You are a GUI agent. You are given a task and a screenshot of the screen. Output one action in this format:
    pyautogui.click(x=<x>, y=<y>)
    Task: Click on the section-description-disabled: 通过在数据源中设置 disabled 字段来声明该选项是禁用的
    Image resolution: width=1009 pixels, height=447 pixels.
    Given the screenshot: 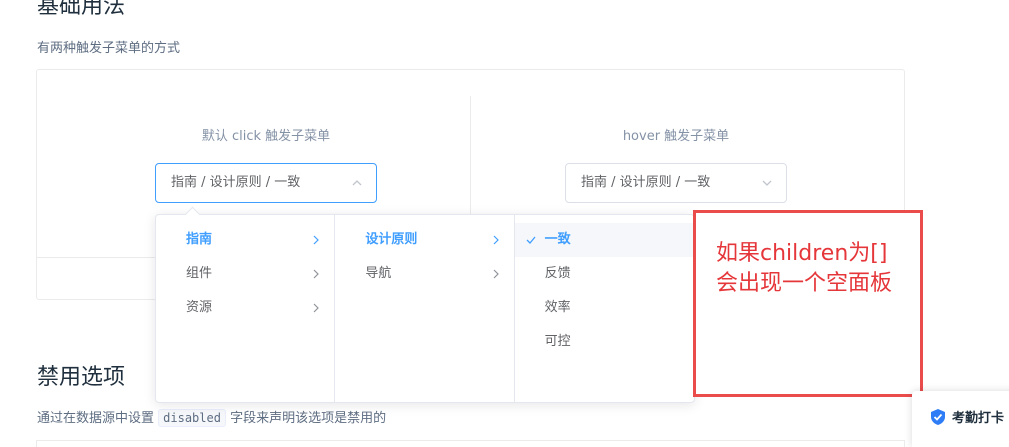 What is the action you would take?
    pyautogui.click(x=212, y=417)
    